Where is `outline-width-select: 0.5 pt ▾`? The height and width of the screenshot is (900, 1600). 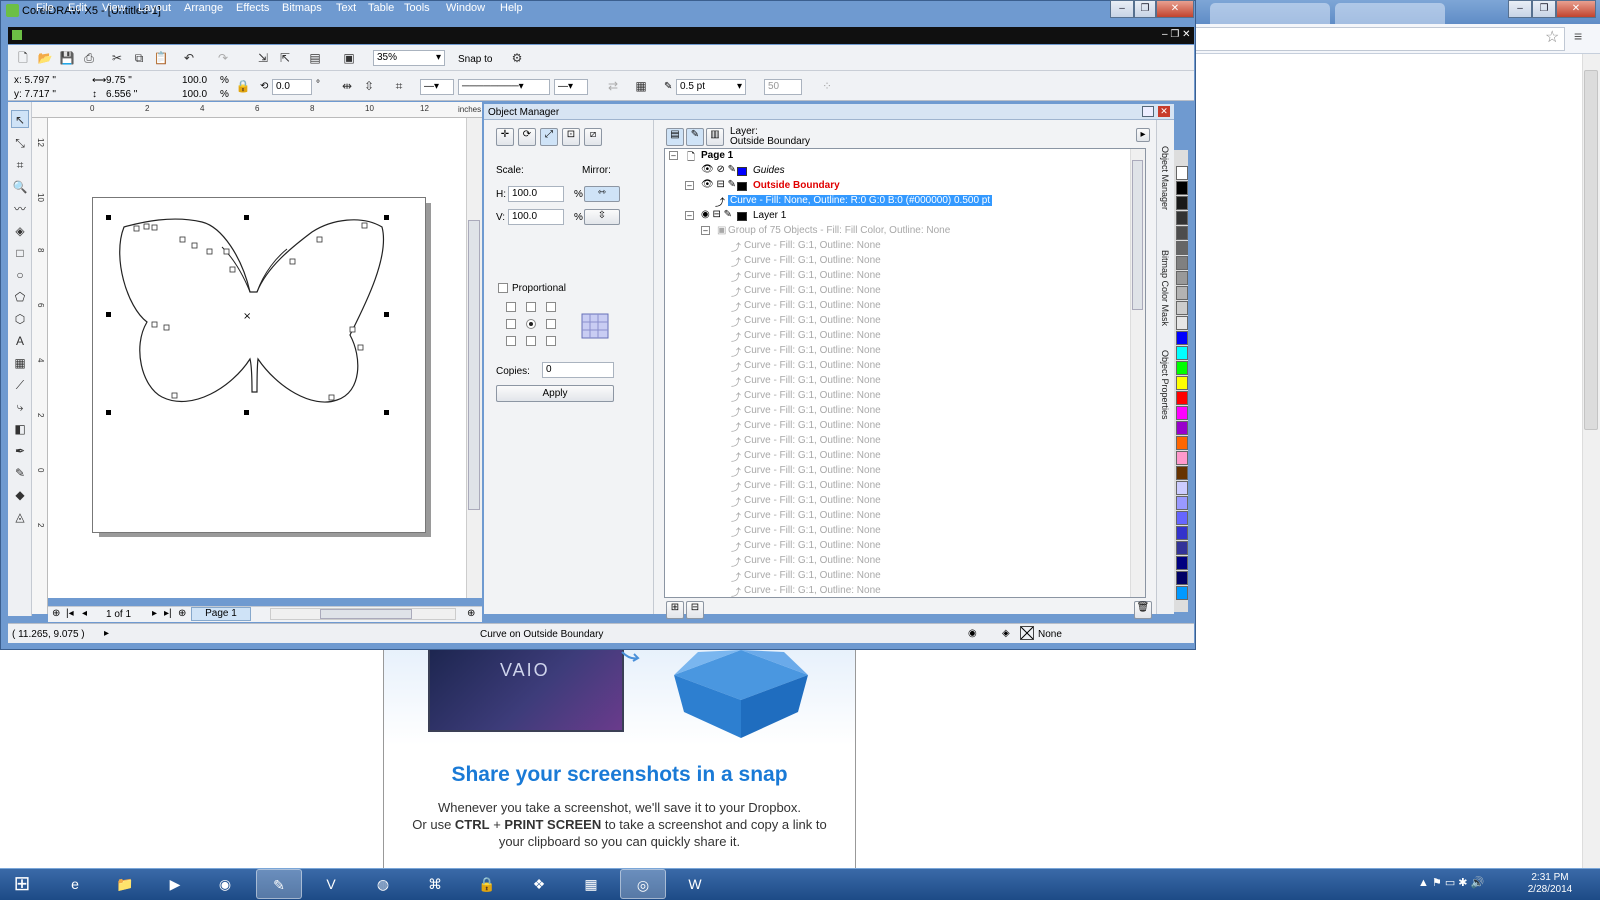 outline-width-select: 0.5 pt ▾ is located at coordinates (711, 87).